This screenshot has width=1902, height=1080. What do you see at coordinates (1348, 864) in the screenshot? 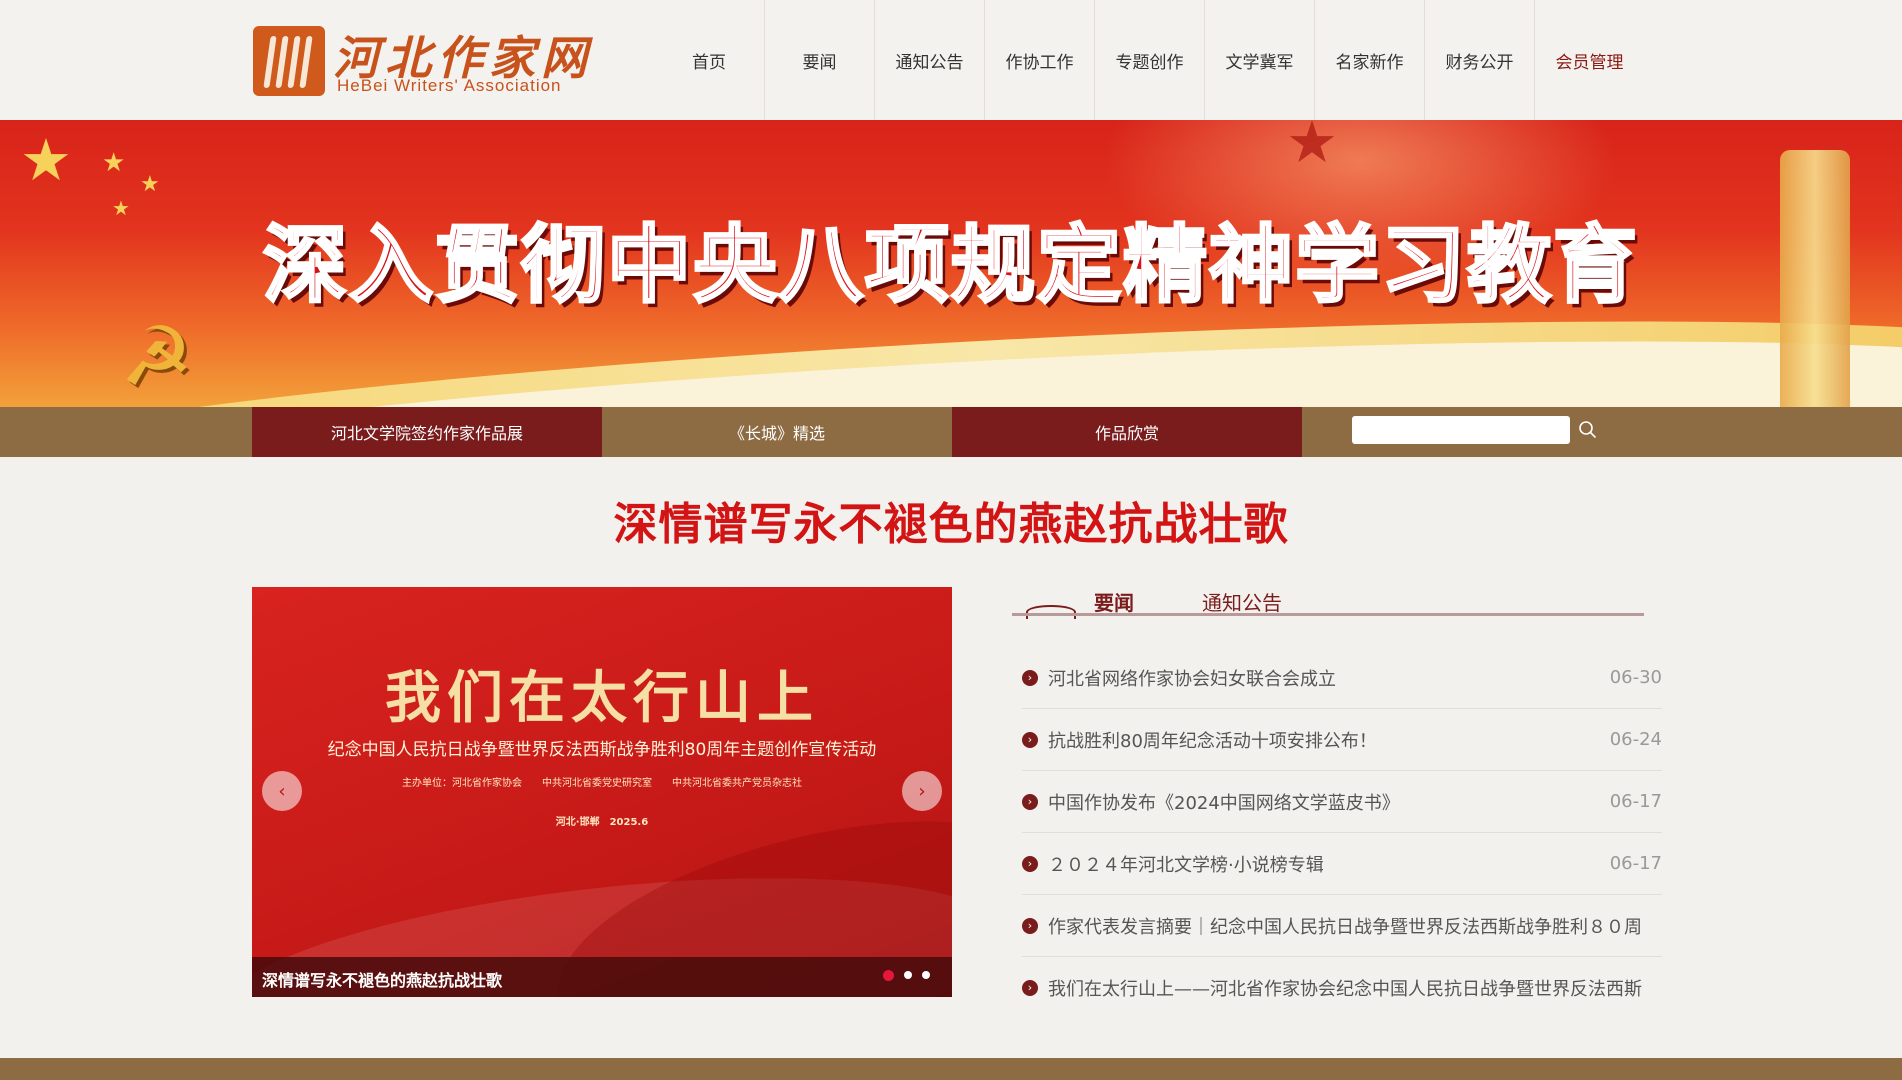
I see `news-title: ２０２４年河北文学榜·小说榜专辑` at bounding box center [1348, 864].